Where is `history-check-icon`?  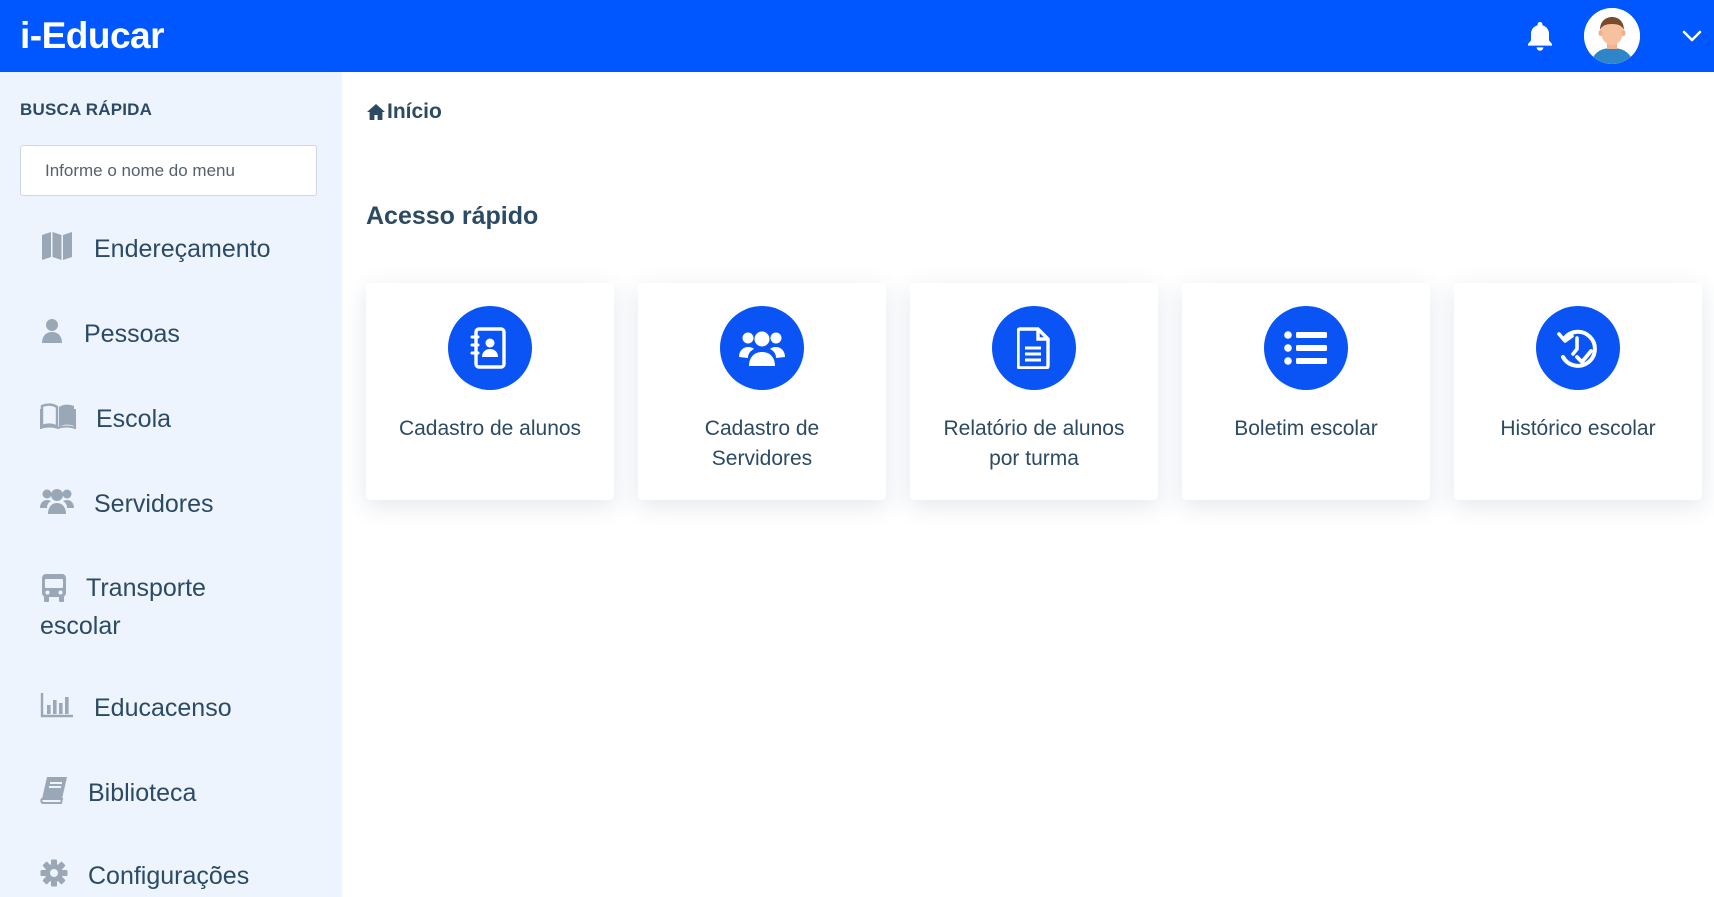 history-check-icon is located at coordinates (1577, 348).